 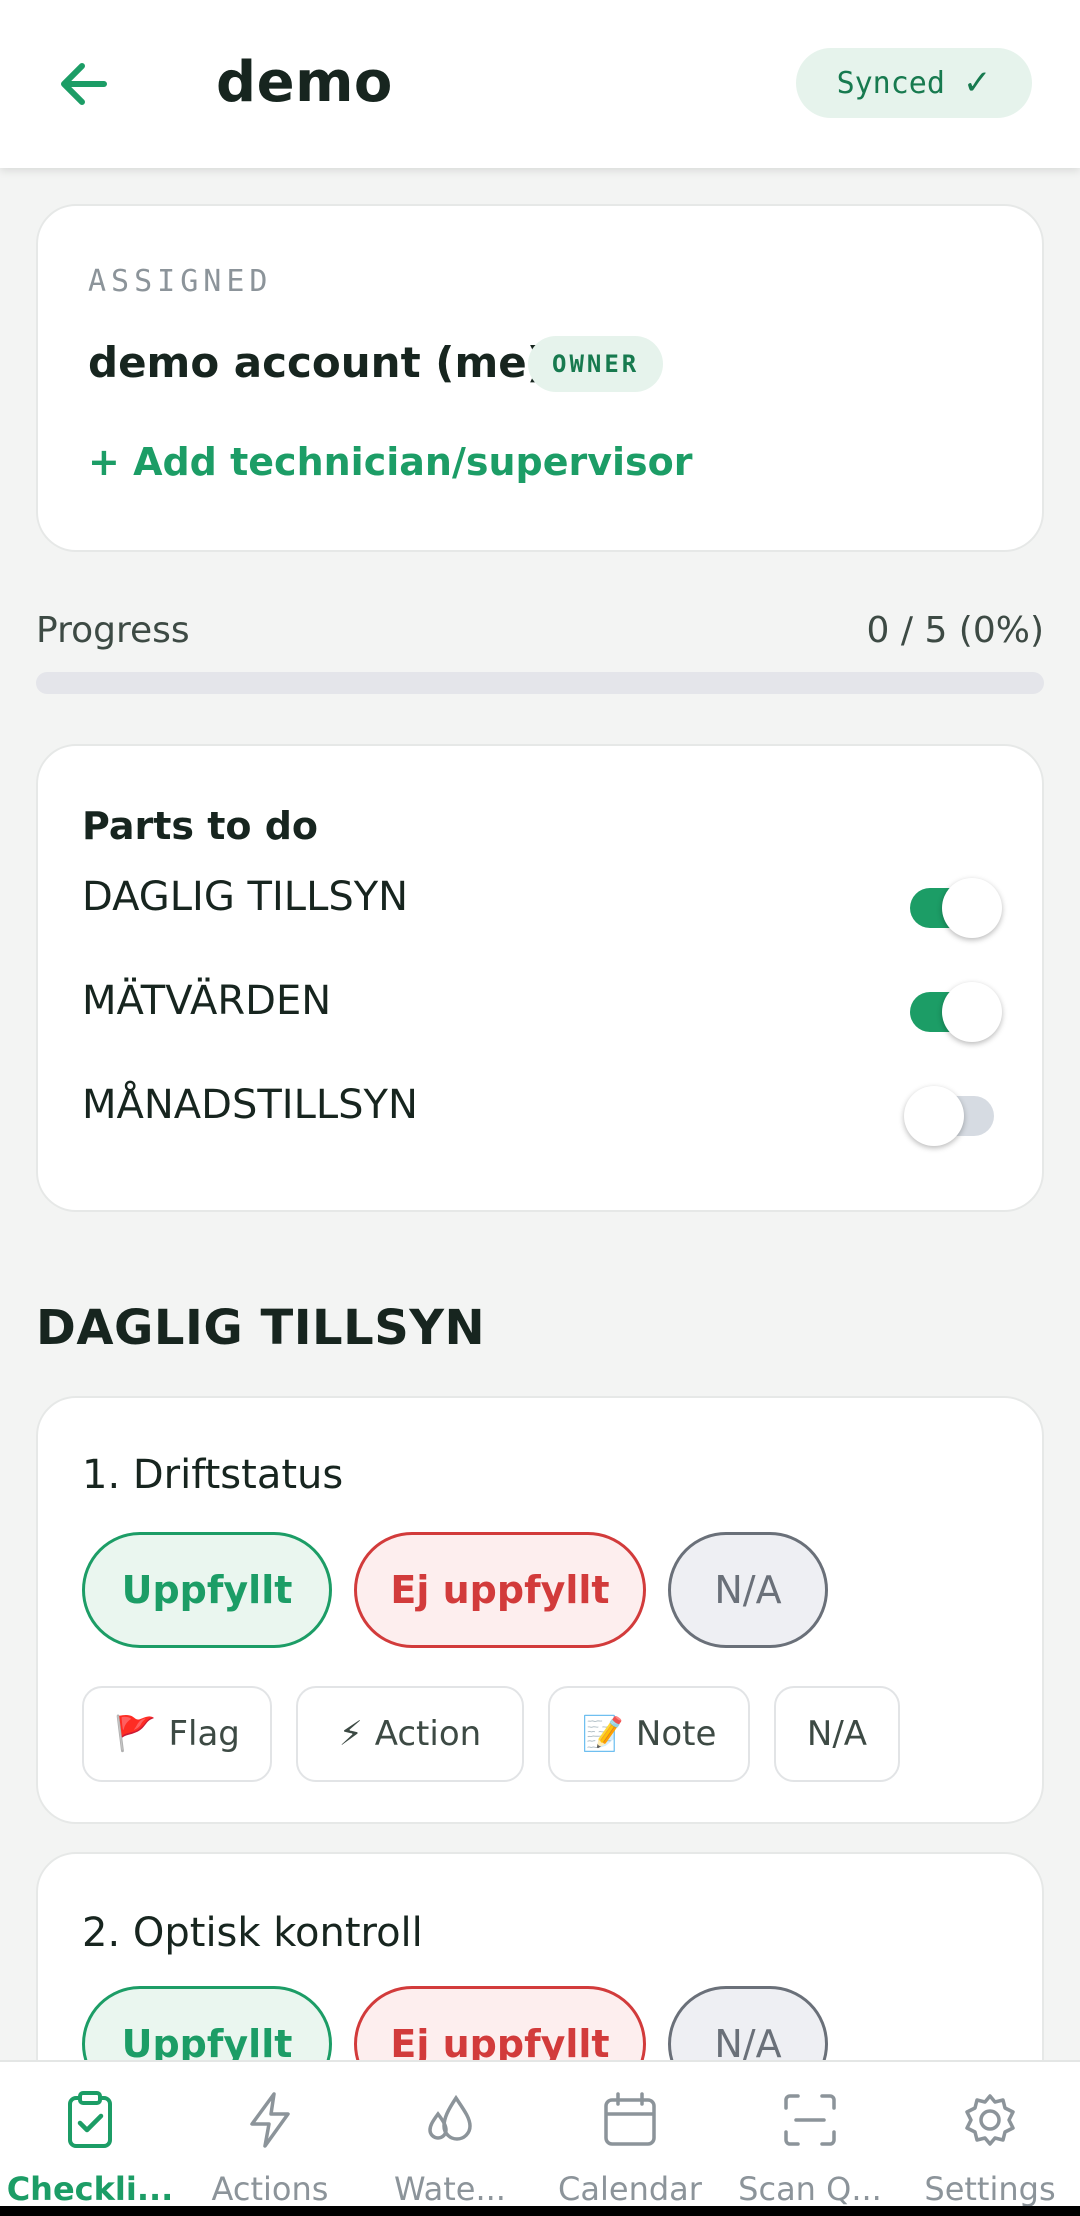 I want to click on back-button, so click(x=84, y=84).